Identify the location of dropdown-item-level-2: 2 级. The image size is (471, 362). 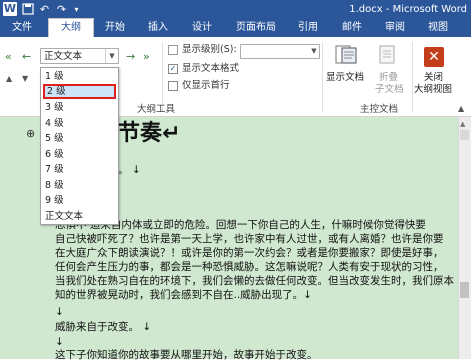
(79, 91).